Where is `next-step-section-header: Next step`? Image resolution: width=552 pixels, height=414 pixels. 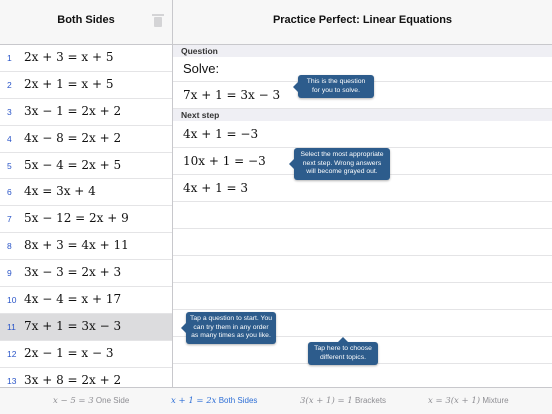
next-step-section-header: Next step is located at coordinates (362, 115).